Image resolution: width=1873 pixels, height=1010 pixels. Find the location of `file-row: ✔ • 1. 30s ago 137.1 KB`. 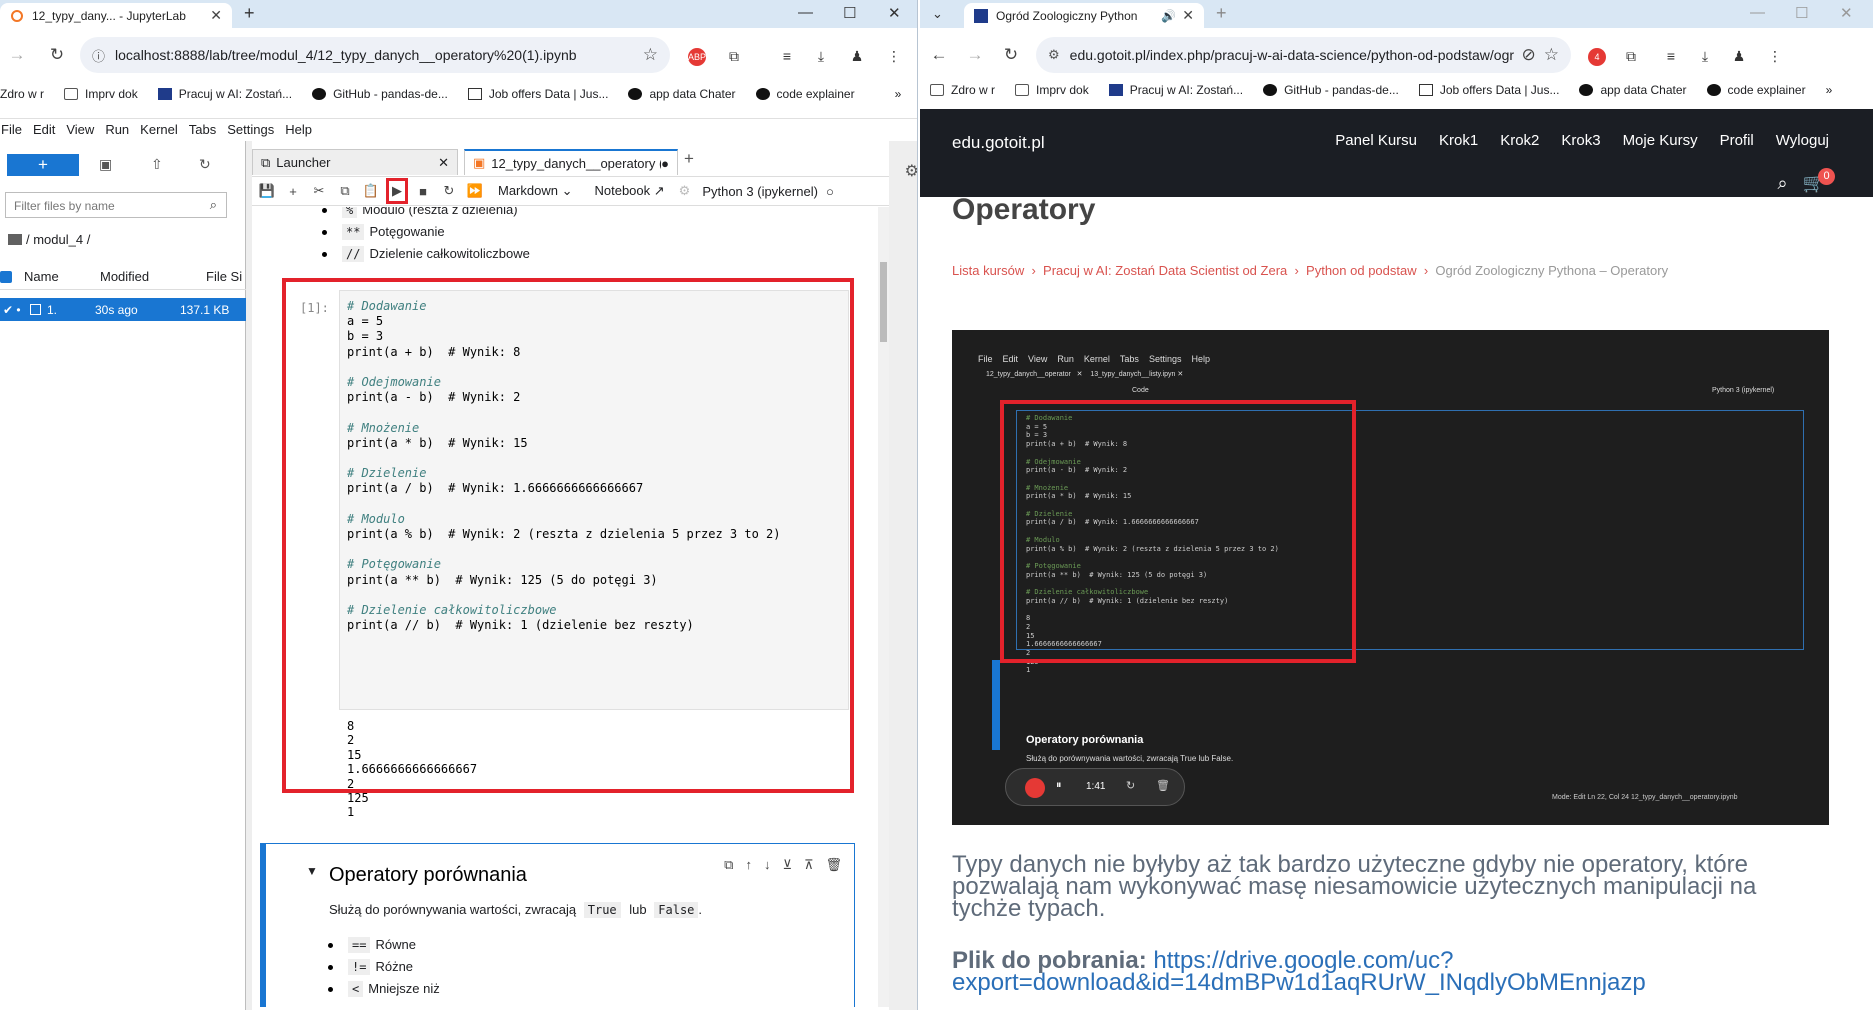

file-row: ✔ • 1. 30s ago 137.1 KB is located at coordinates (123, 309).